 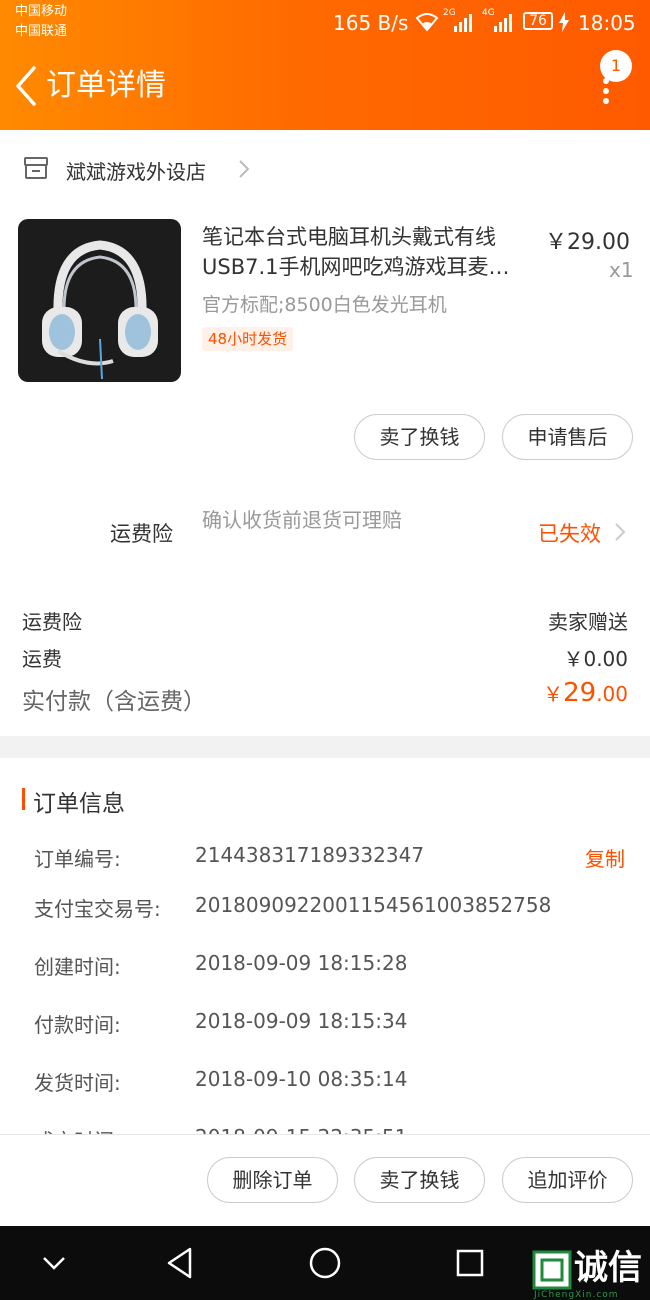 What do you see at coordinates (608, 1268) in the screenshot?
I see `watermark-text: 诚信` at bounding box center [608, 1268].